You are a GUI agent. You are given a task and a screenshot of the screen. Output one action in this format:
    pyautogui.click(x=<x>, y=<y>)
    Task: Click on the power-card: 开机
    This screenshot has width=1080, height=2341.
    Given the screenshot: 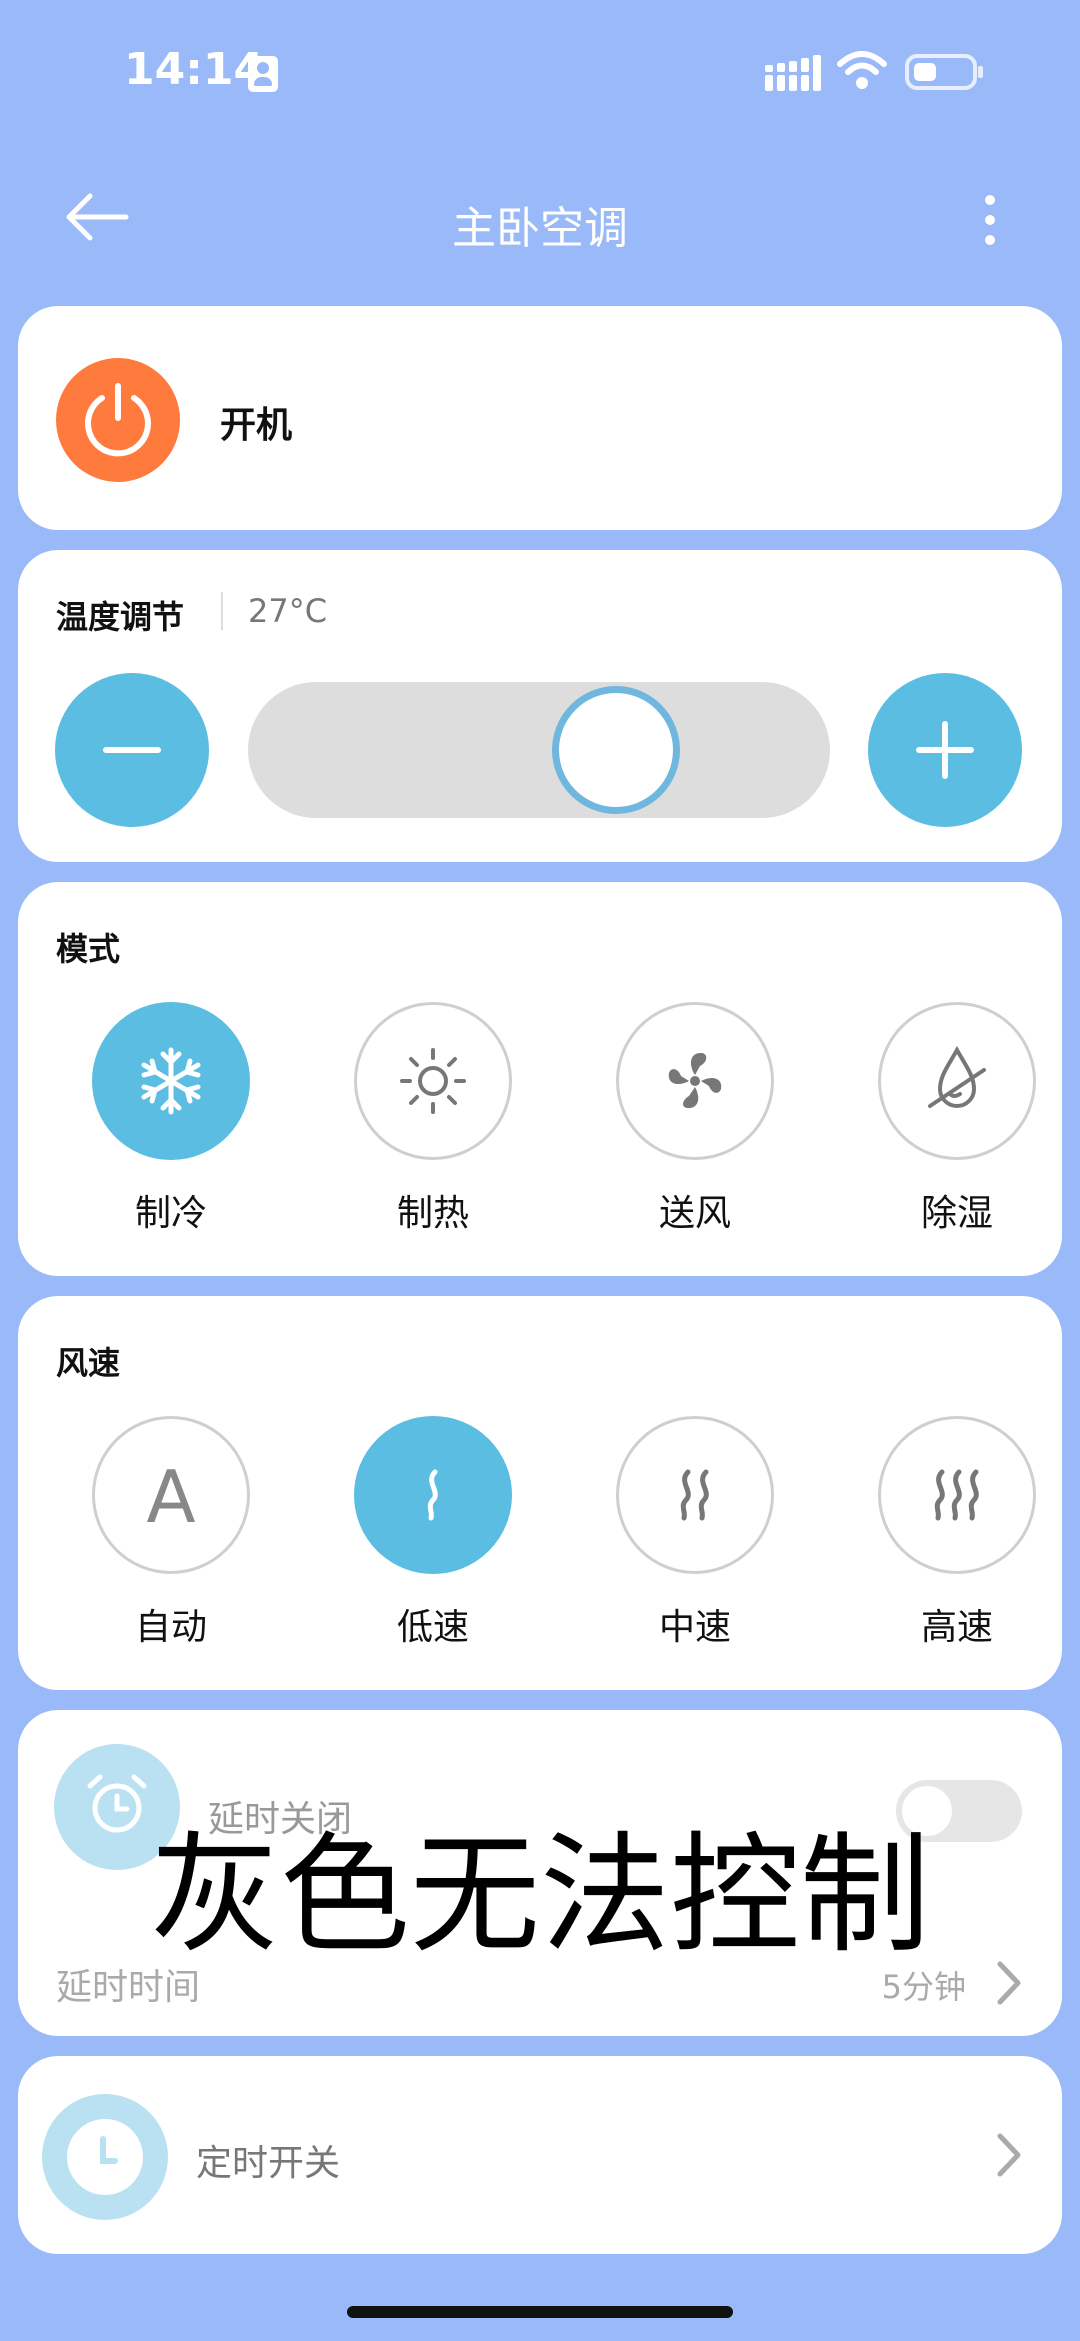 What is the action you would take?
    pyautogui.click(x=540, y=418)
    